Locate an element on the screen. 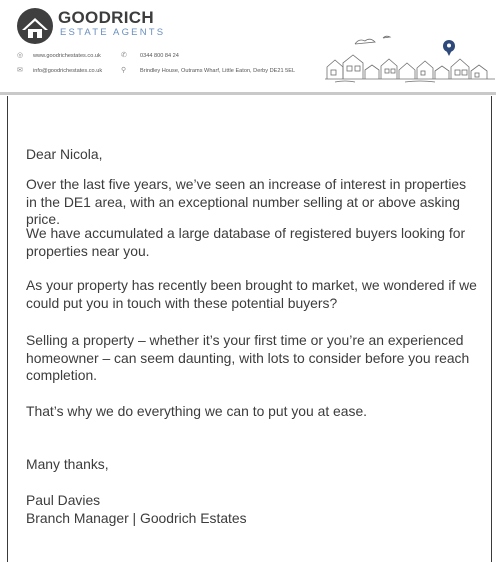 The width and height of the screenshot is (496, 562). header-divider is located at coordinates (248, 93).